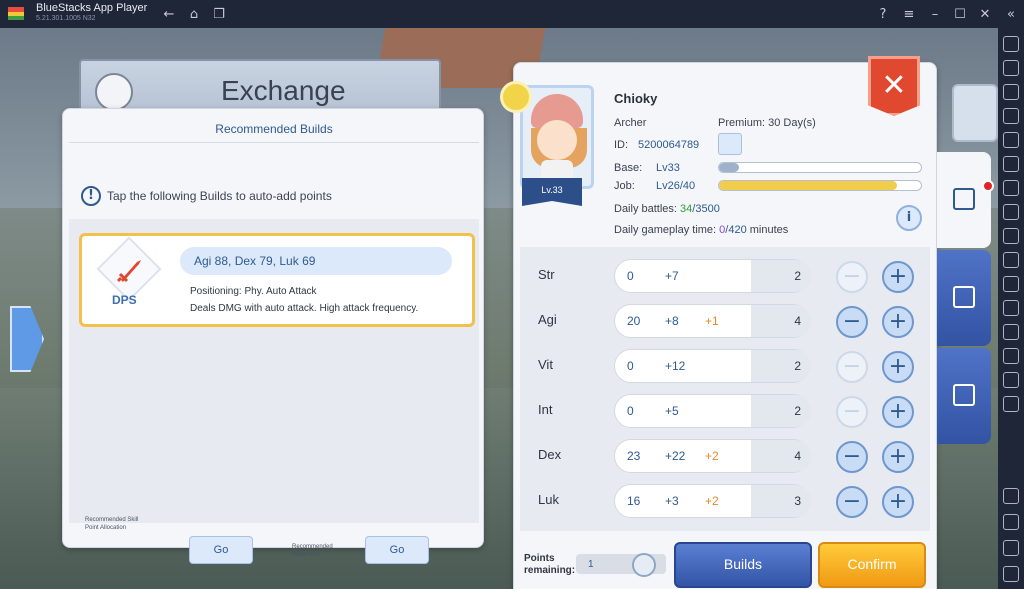  I want to click on daily-time-unit: minutes, so click(769, 230).